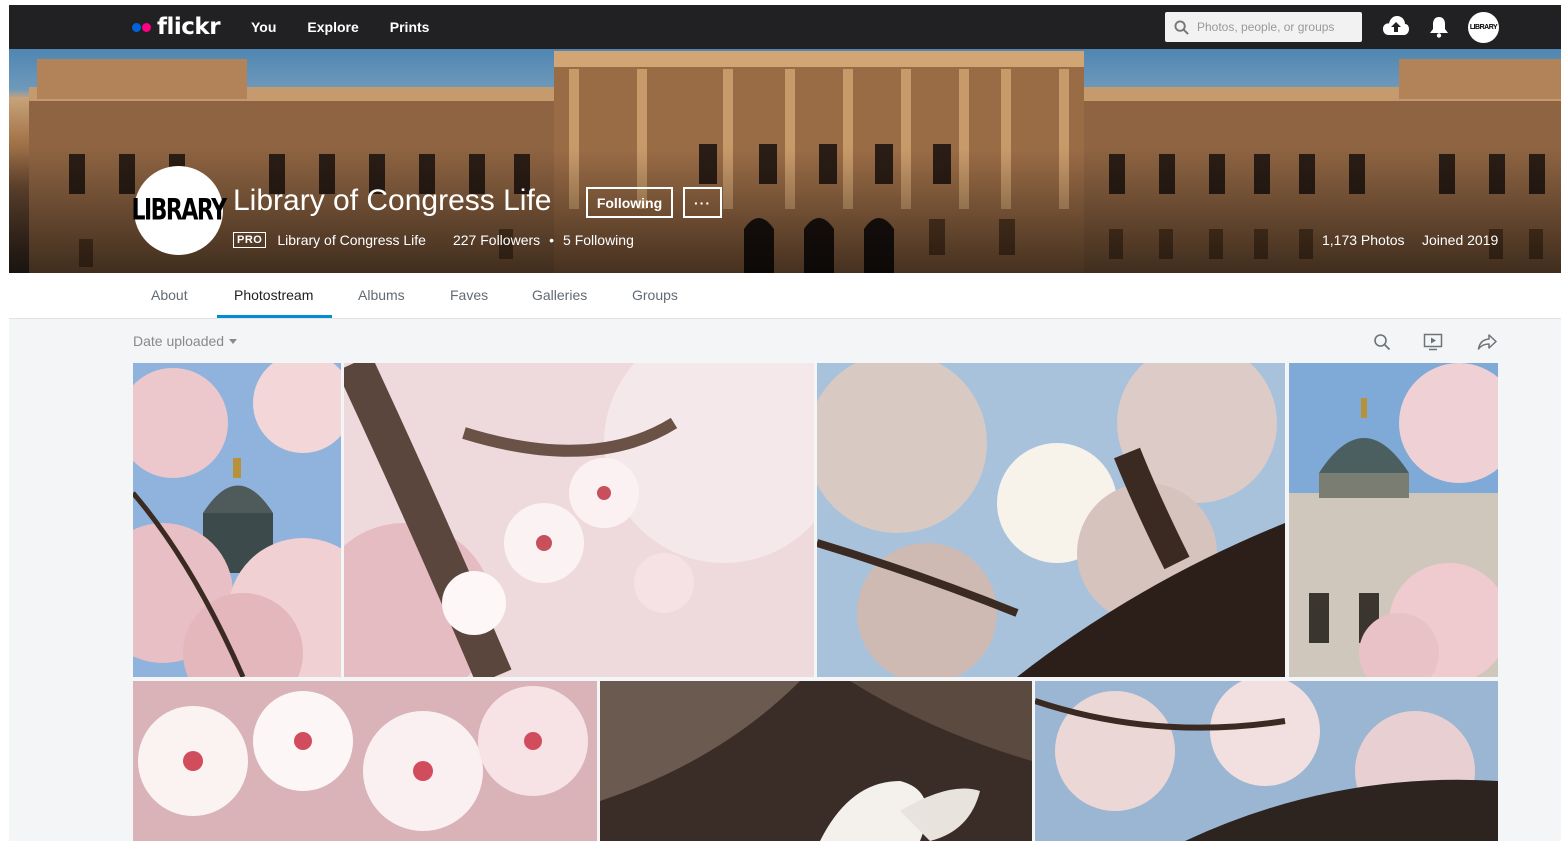 This screenshot has height=841, width=1561. I want to click on upload-icon, so click(1396, 28).